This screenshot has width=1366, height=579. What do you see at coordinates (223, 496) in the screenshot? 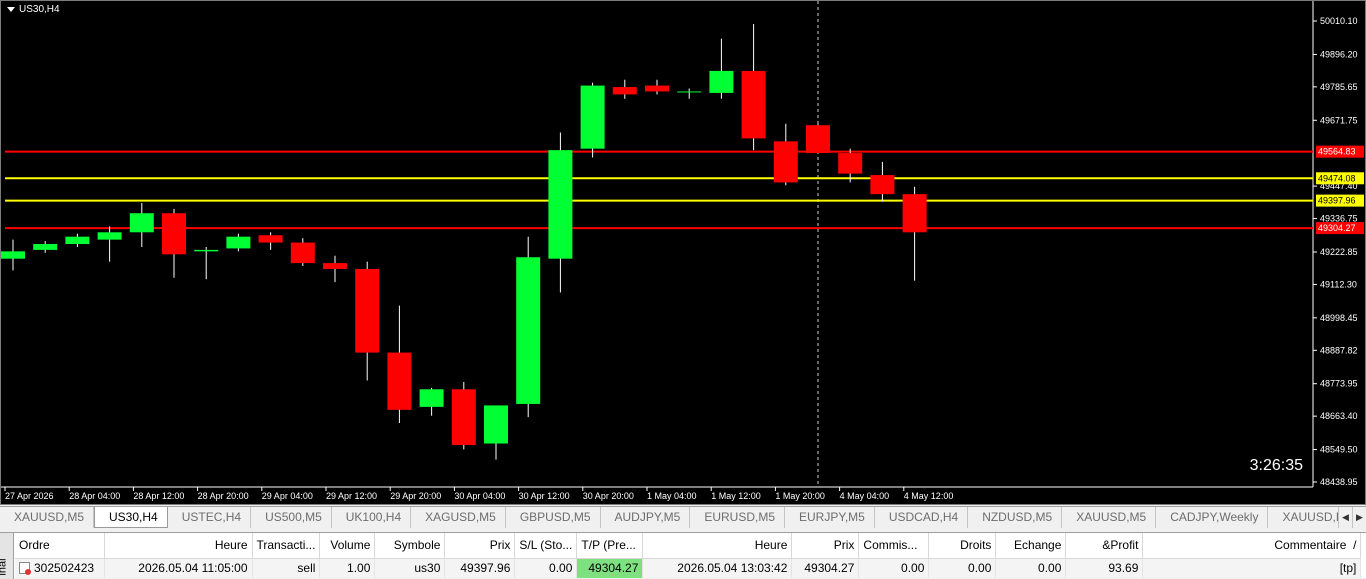
I see `time-tick-label: 28 Apr 20:00` at bounding box center [223, 496].